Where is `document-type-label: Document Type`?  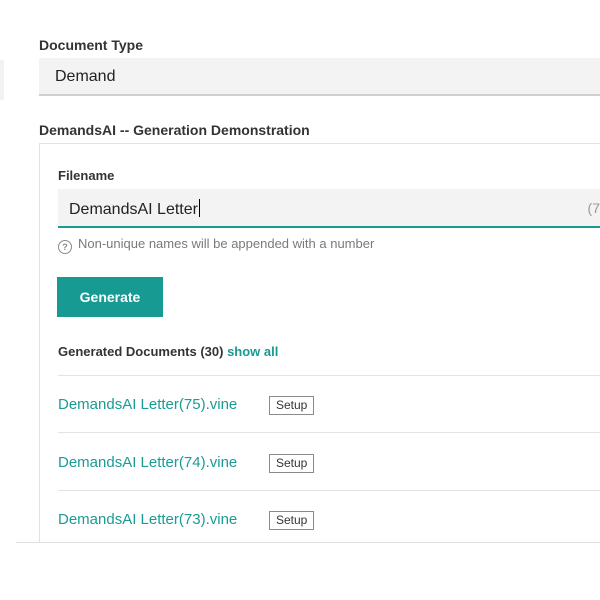
document-type-label: Document Type is located at coordinates (91, 45).